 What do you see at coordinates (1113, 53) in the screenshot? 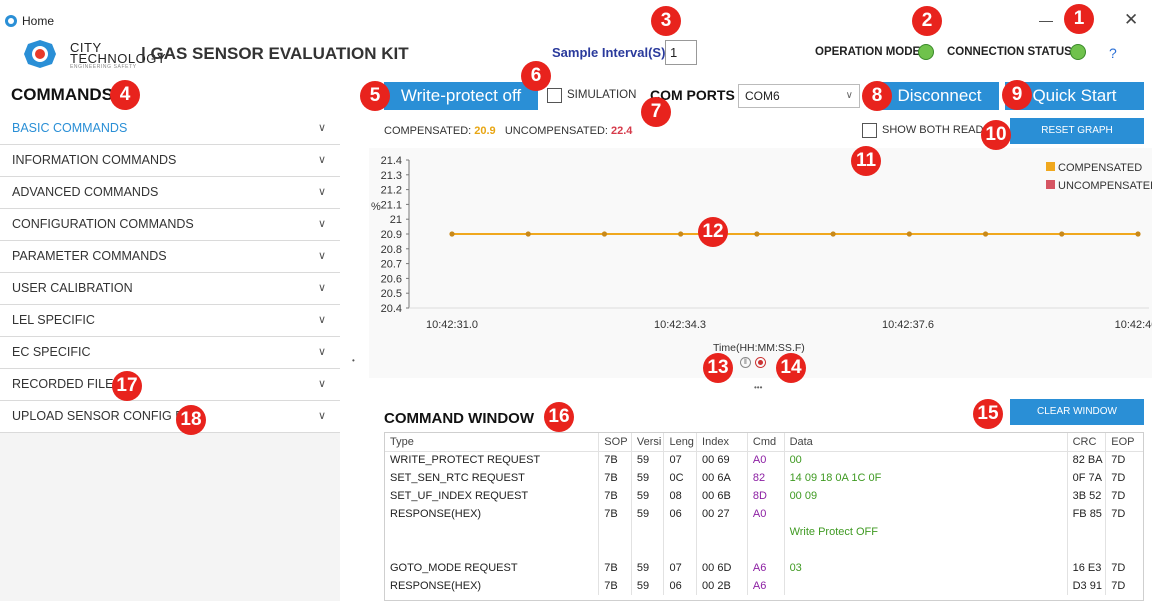
I see `help-icon: ?` at bounding box center [1113, 53].